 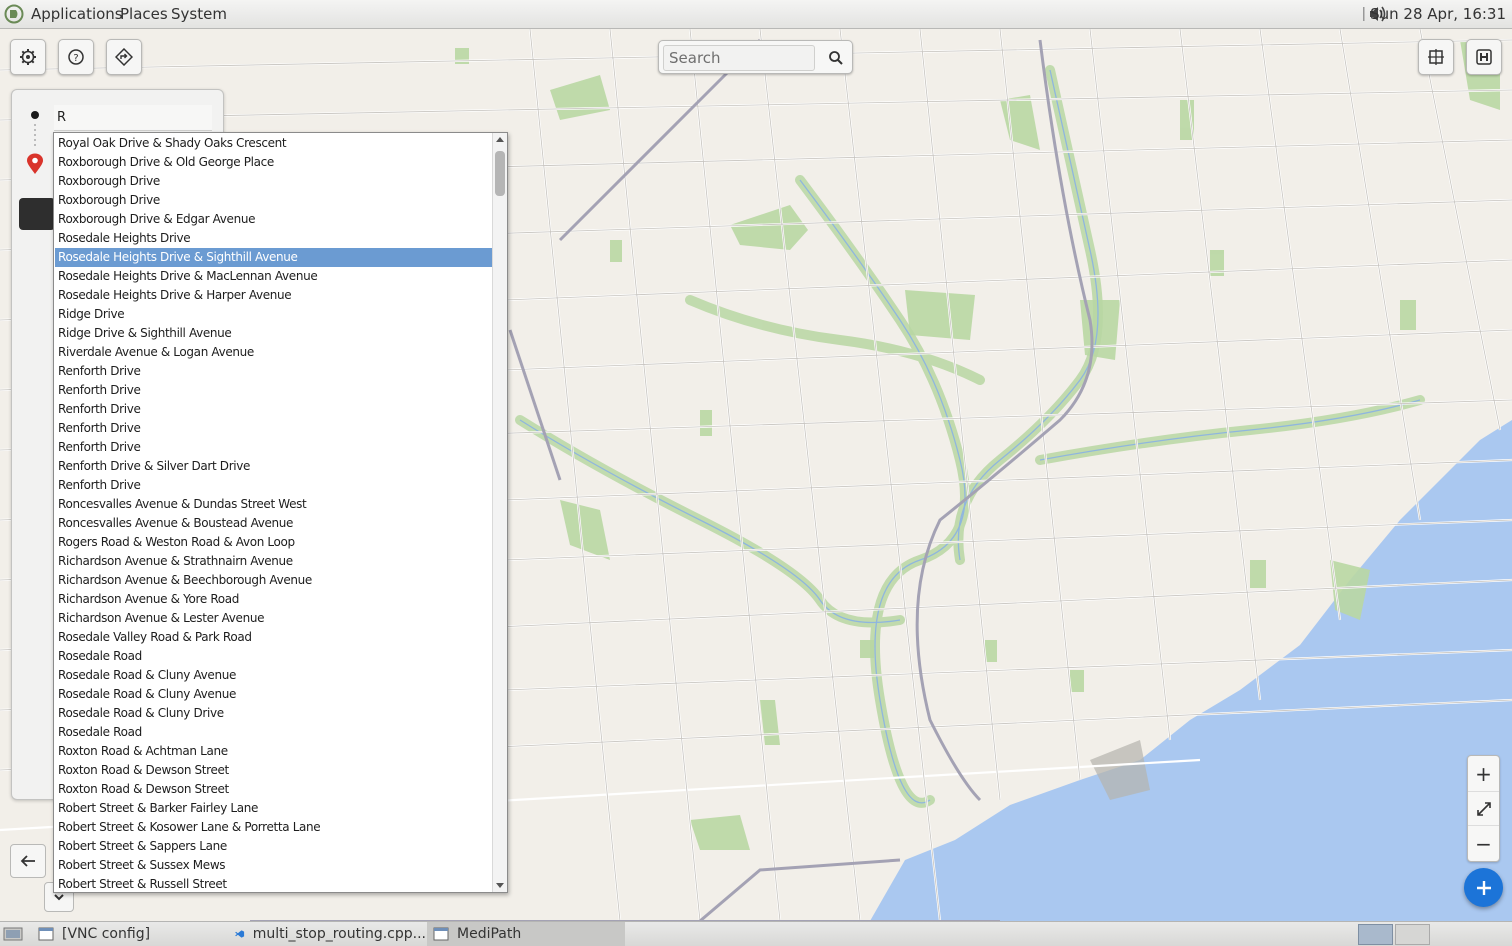 What do you see at coordinates (35, 163) in the screenshot?
I see `map-pin-icon` at bounding box center [35, 163].